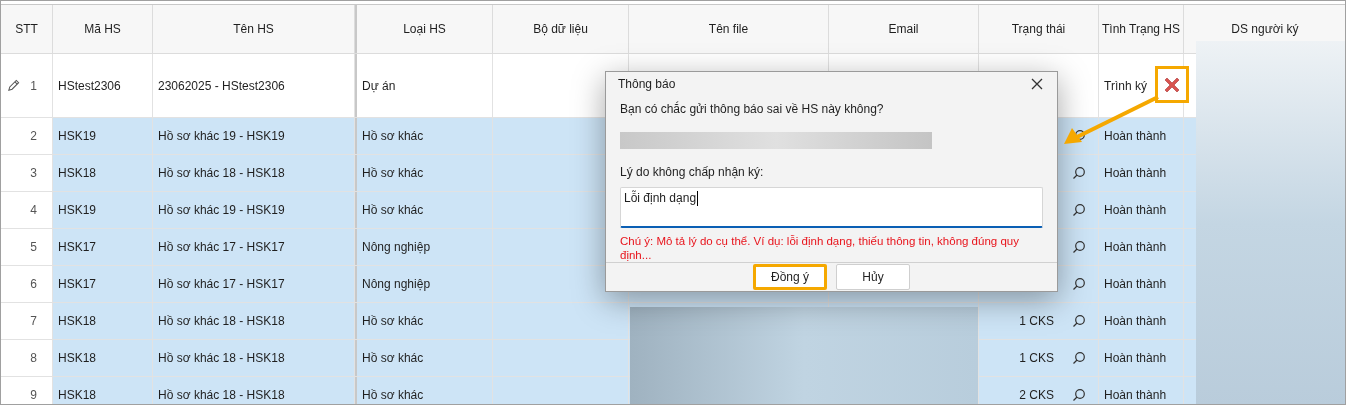  Describe the element at coordinates (33, 247) in the screenshot. I see `row-number: 5` at that location.